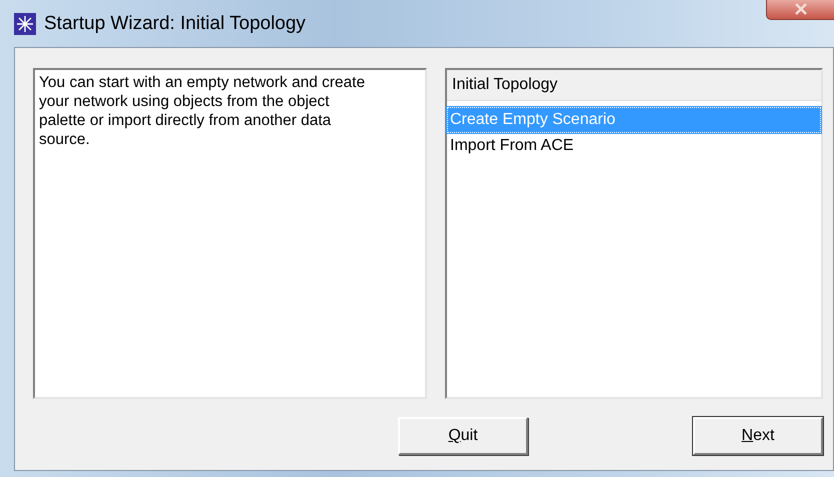  I want to click on dialog-button: Quit, so click(463, 436).